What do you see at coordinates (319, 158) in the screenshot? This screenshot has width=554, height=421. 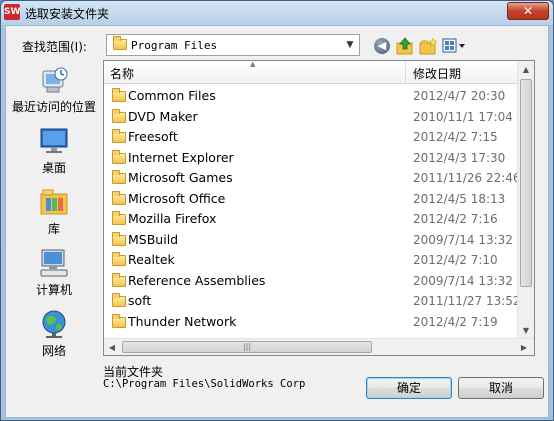 I see `list-item: Internet Explorer 2012/4/3 17:30` at bounding box center [319, 158].